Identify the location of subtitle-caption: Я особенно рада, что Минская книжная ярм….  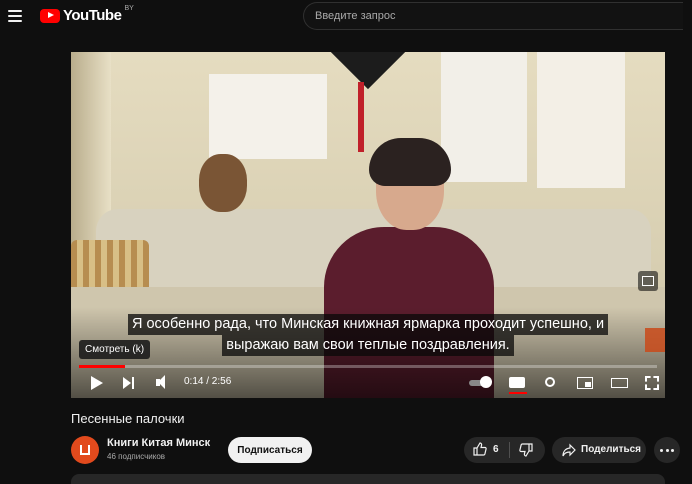
(368, 335).